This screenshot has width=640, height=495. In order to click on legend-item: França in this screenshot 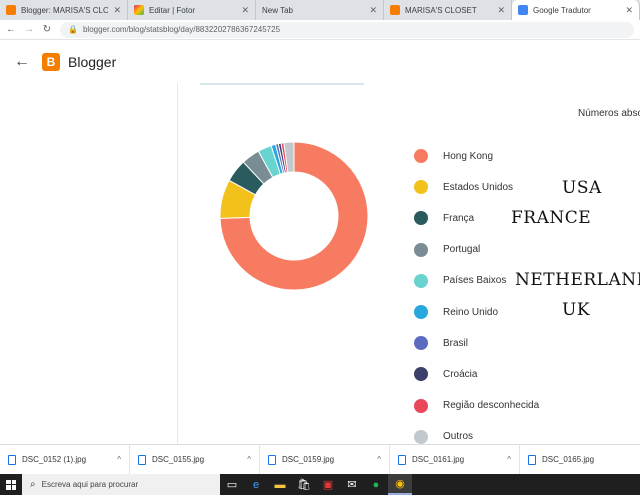, I will do `click(444, 218)`.